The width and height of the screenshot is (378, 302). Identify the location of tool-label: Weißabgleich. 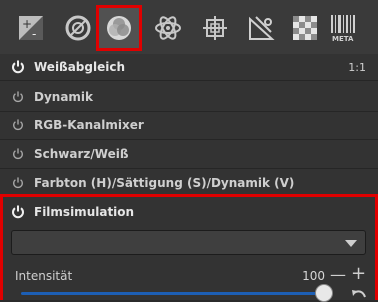
(79, 67).